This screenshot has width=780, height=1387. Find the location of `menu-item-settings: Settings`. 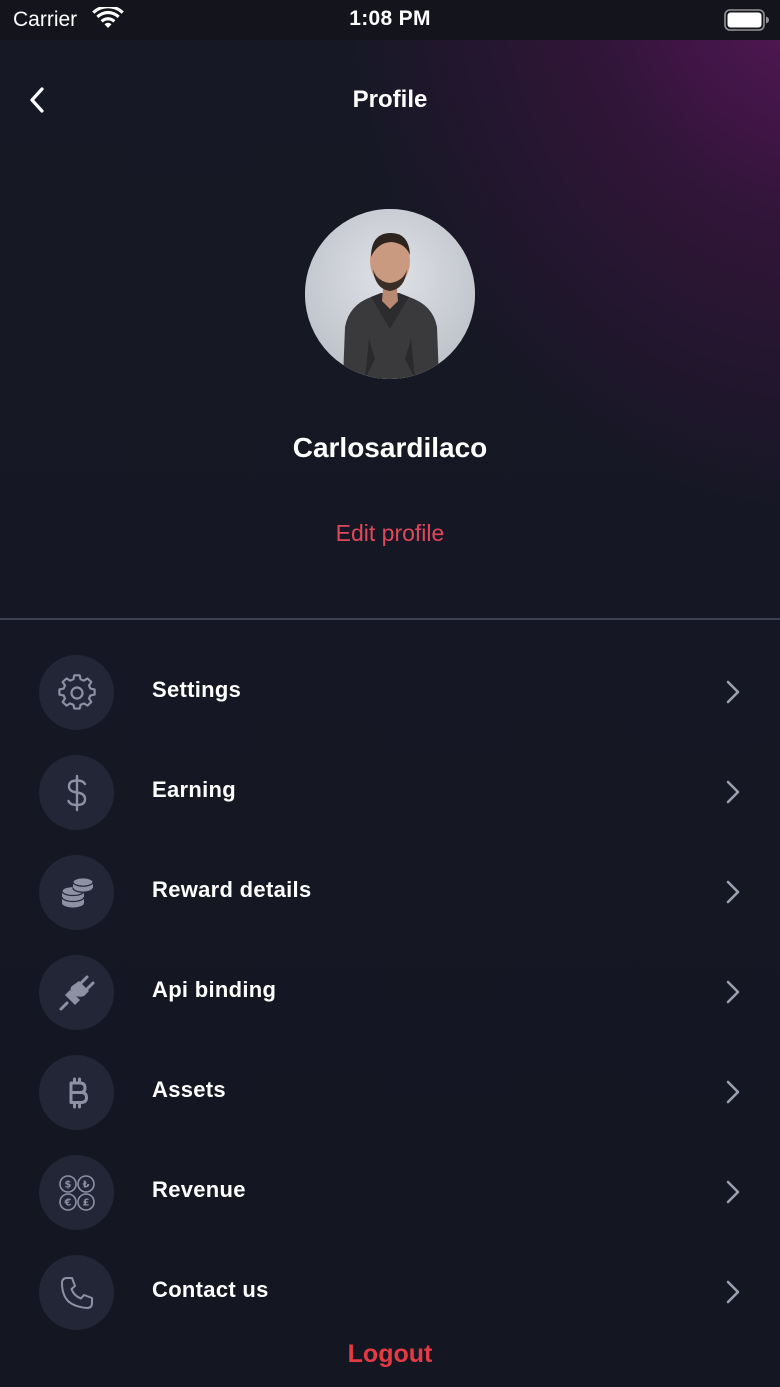

menu-item-settings: Settings is located at coordinates (390, 693).